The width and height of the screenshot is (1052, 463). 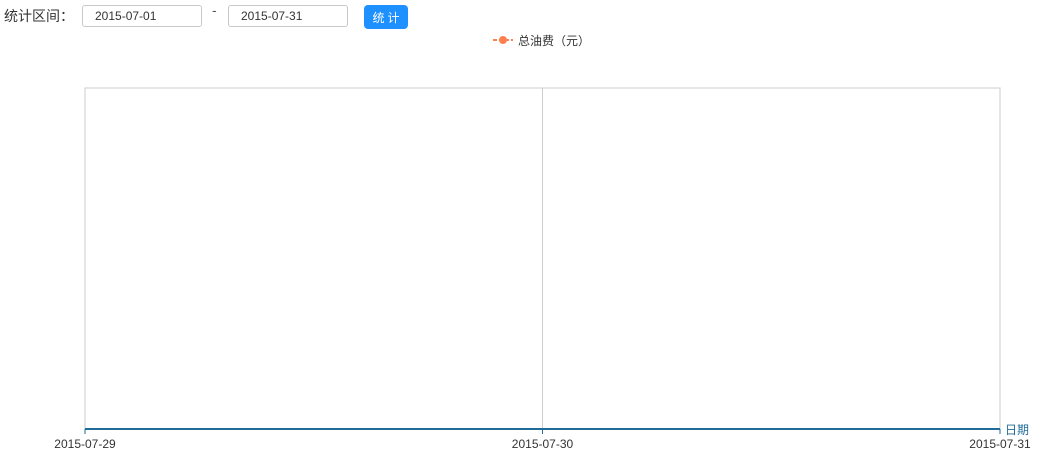 What do you see at coordinates (85, 444) in the screenshot?
I see `x-tick-label: 2015-07-29` at bounding box center [85, 444].